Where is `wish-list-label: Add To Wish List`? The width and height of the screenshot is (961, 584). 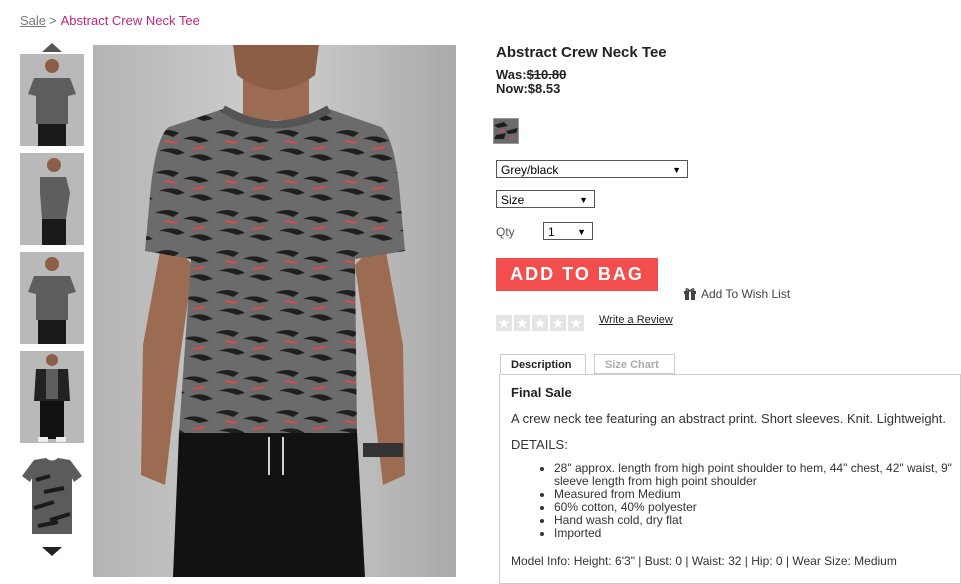 wish-list-label: Add To Wish List is located at coordinates (746, 294).